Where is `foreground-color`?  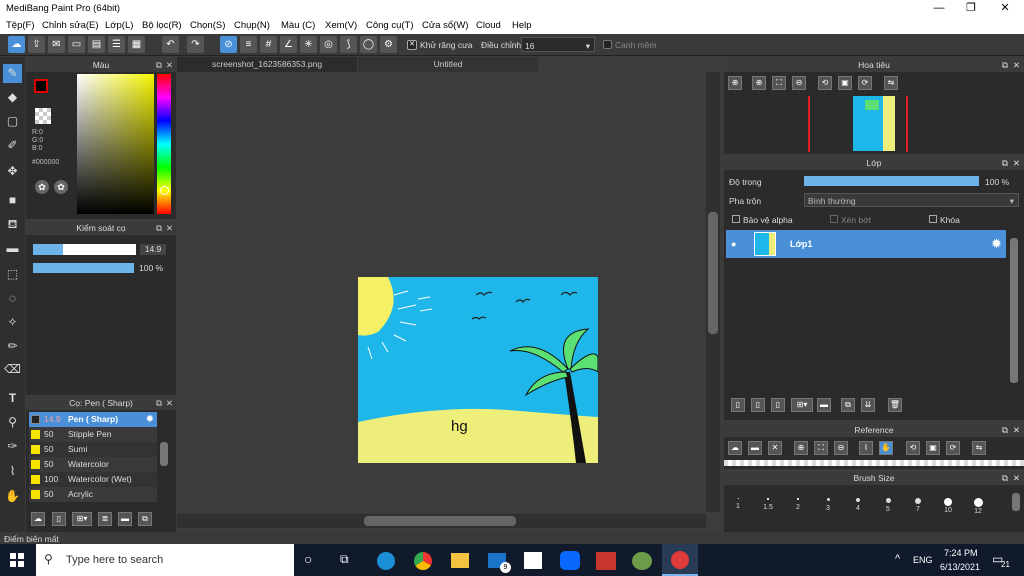
foreground-color is located at coordinates (41, 86).